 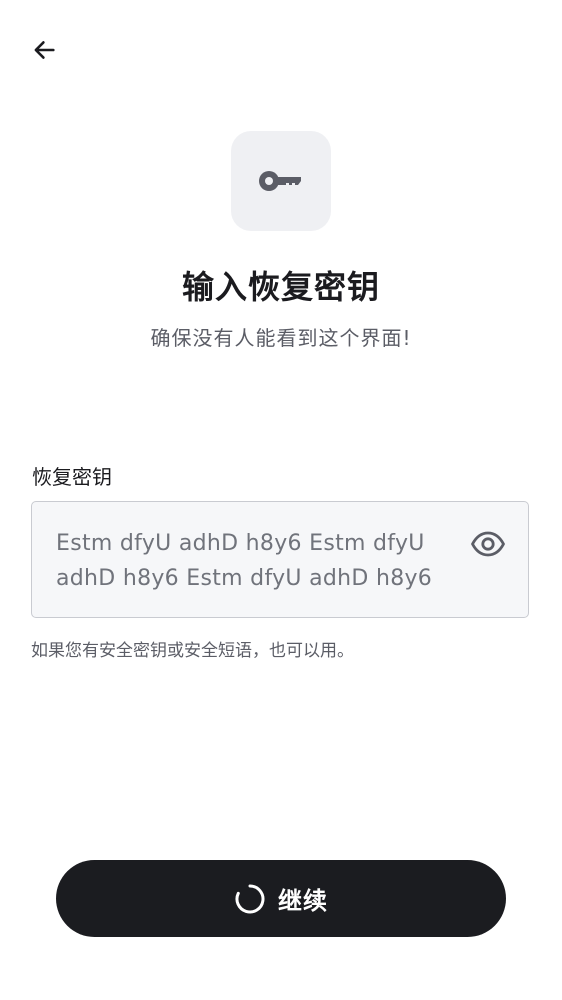 What do you see at coordinates (250, 899) in the screenshot?
I see `spinner-icon` at bounding box center [250, 899].